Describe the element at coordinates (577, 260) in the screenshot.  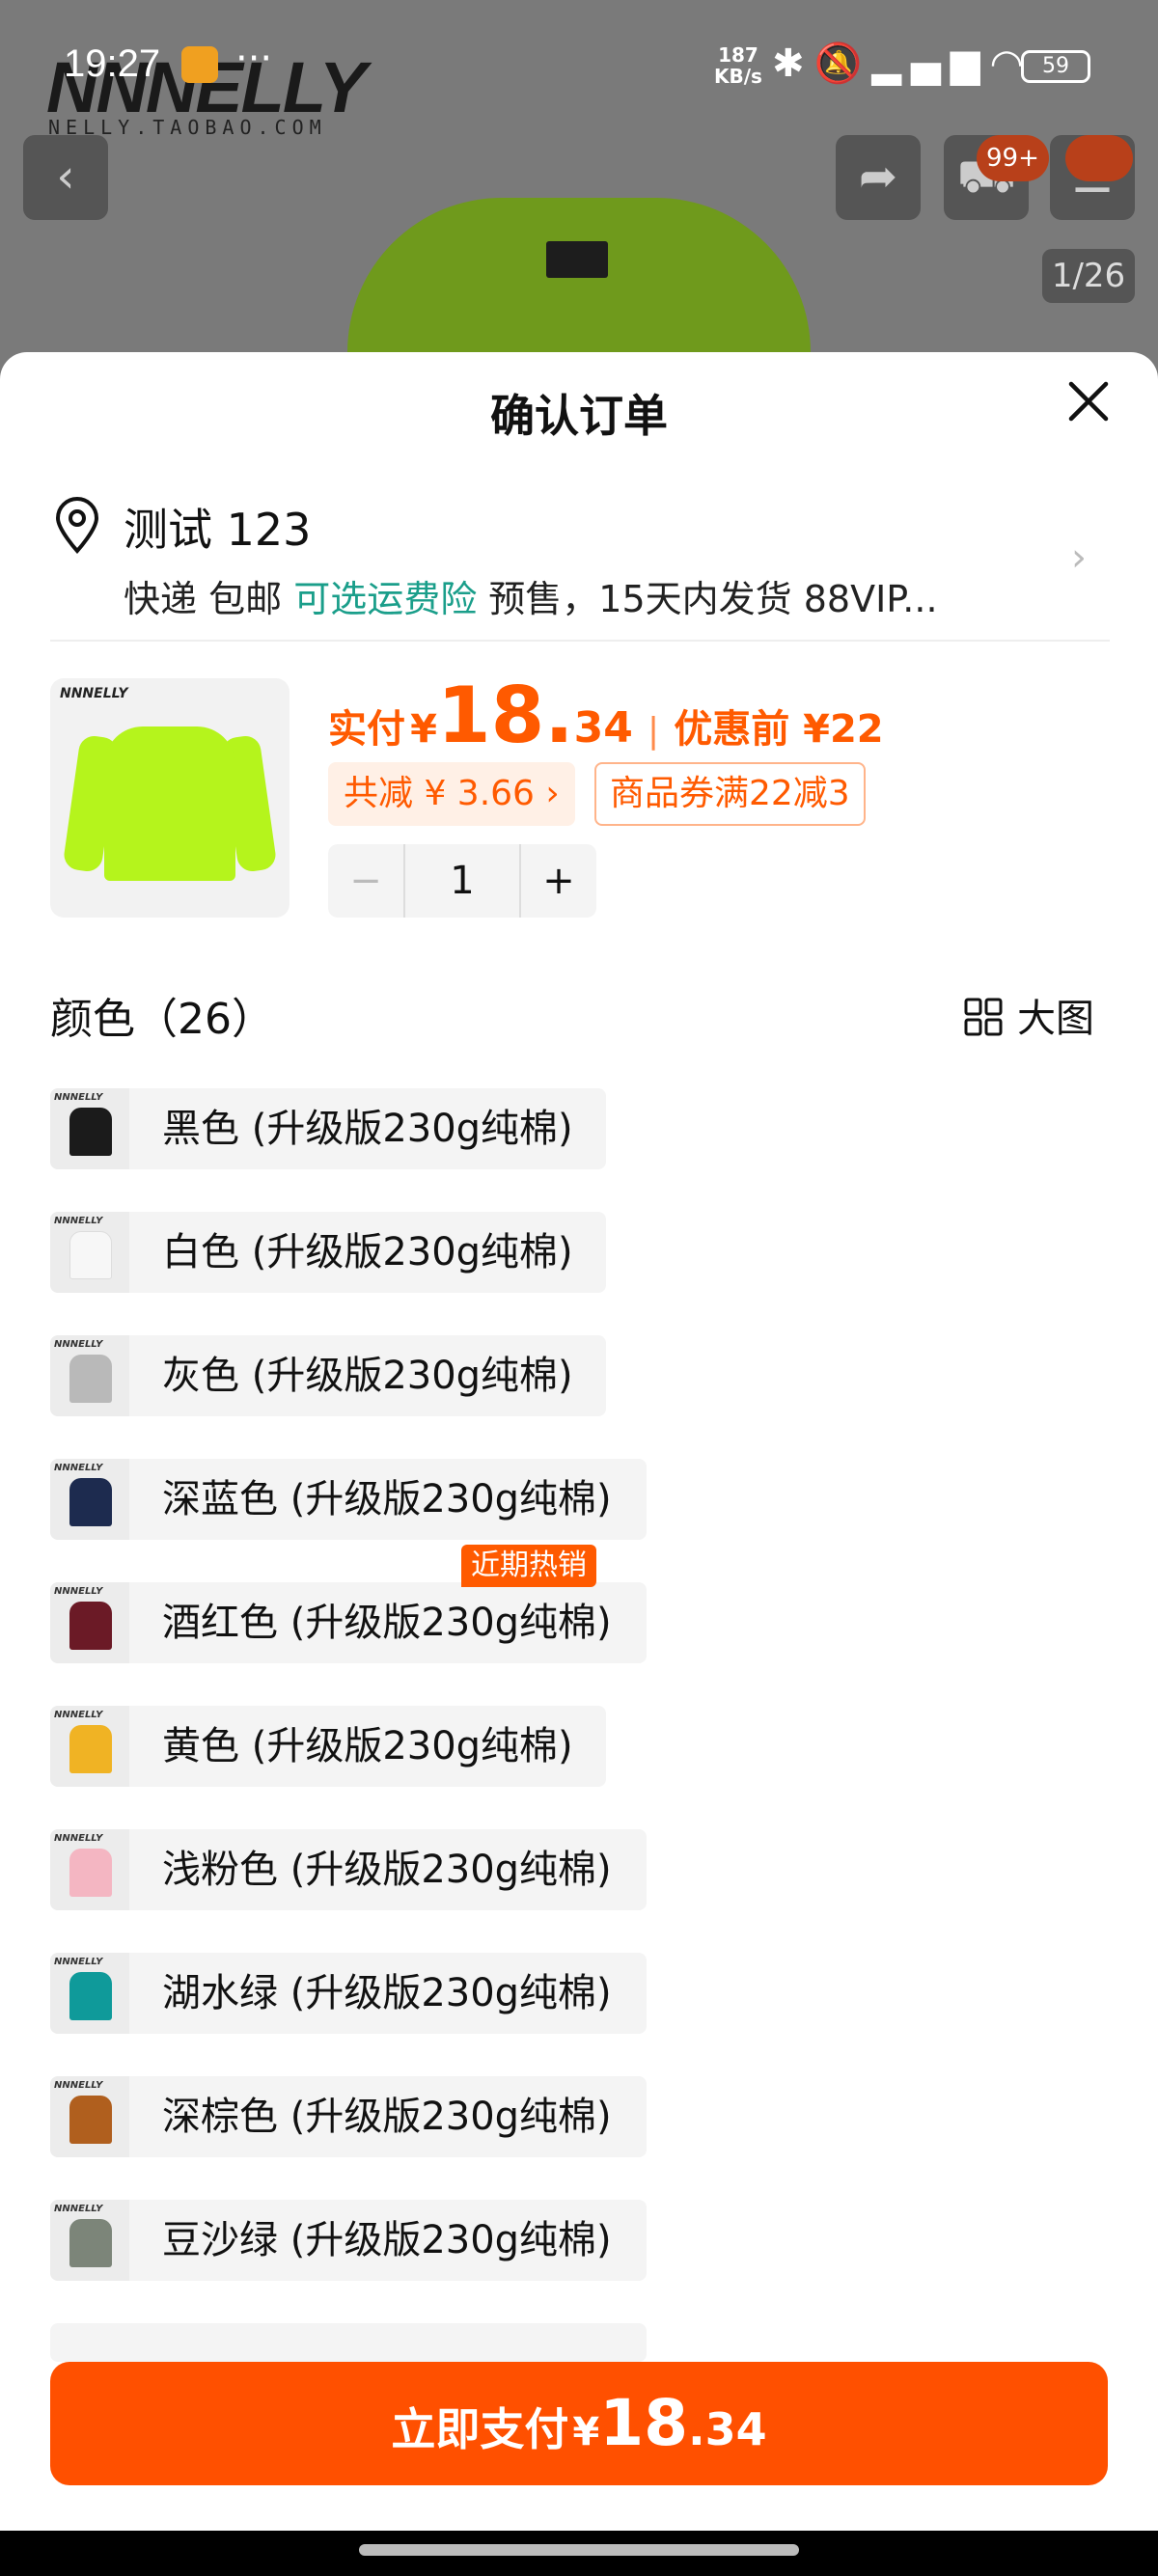
I see `shirt-label` at that location.